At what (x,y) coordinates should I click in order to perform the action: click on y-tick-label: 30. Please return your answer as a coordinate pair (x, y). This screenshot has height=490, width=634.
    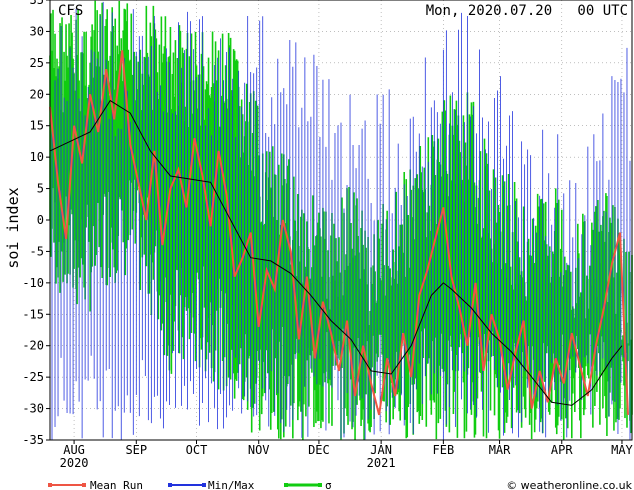
    Looking at the image, I should click on (37, 31).